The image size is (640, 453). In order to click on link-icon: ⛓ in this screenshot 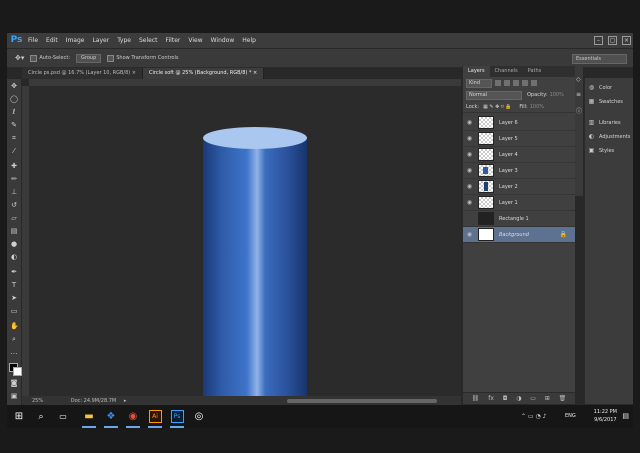, I will do `click(476, 398)`.